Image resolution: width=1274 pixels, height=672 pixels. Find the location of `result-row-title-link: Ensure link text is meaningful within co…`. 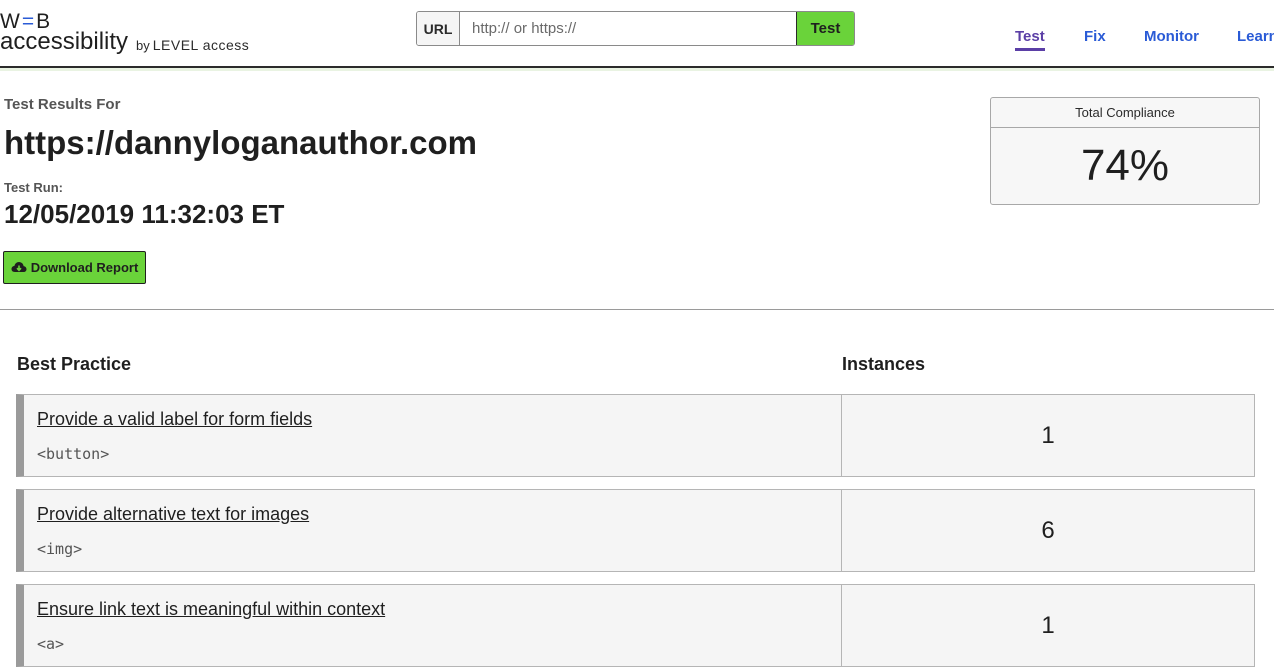

result-row-title-link: Ensure link text is meaningful within co… is located at coordinates (211, 609).